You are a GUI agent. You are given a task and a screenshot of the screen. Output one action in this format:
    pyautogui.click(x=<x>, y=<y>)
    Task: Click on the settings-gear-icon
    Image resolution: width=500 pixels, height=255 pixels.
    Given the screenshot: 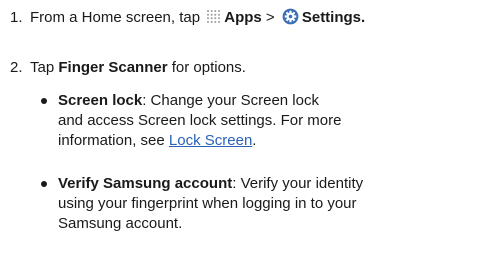 What is the action you would take?
    pyautogui.click(x=290, y=16)
    